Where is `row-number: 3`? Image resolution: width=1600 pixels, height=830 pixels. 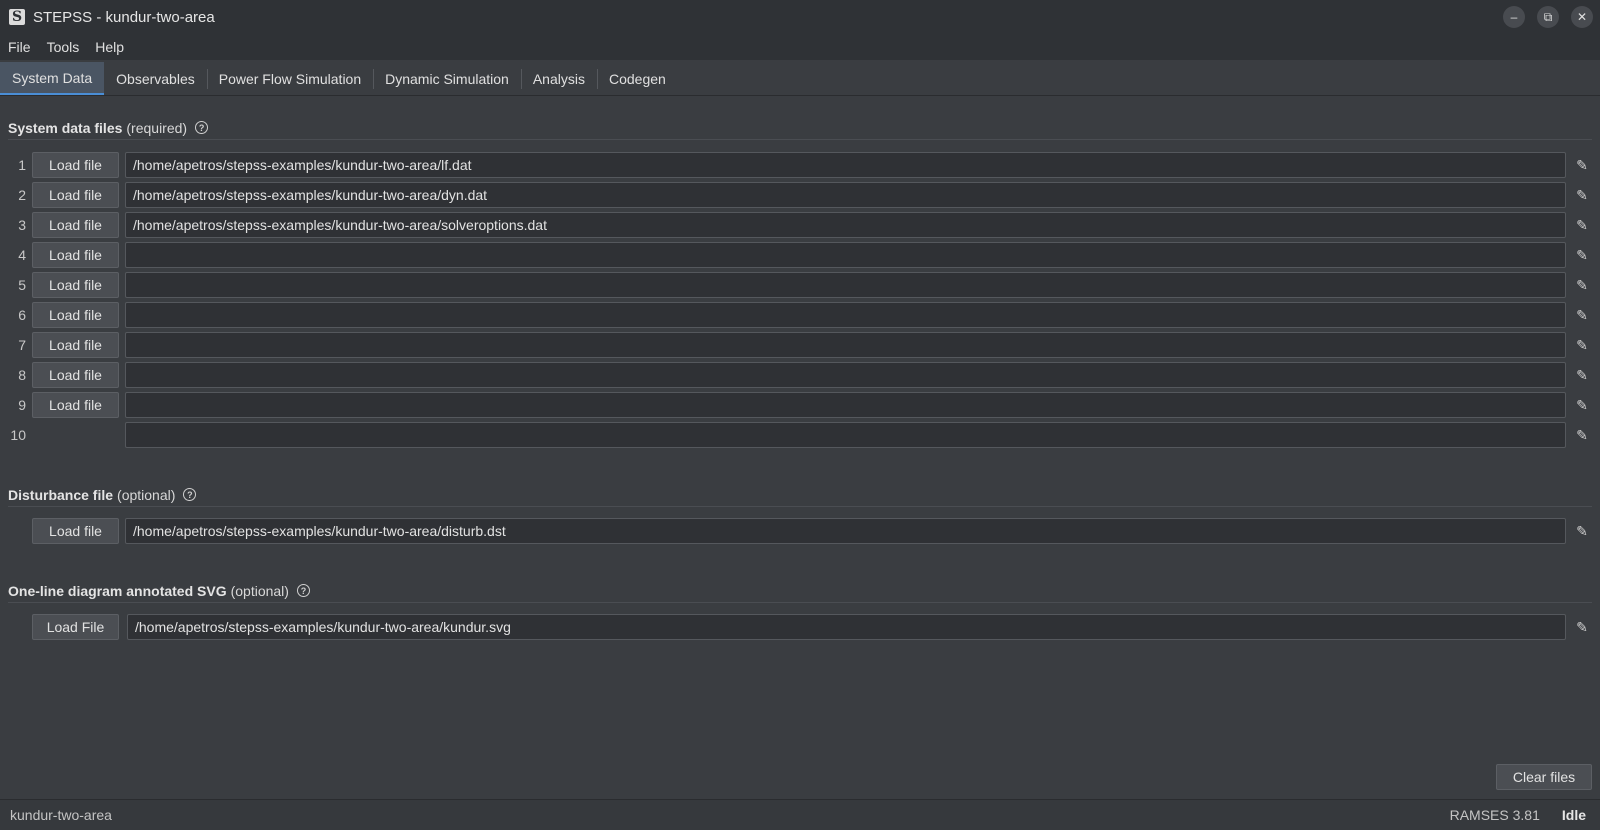
row-number: 3 is located at coordinates (22, 225).